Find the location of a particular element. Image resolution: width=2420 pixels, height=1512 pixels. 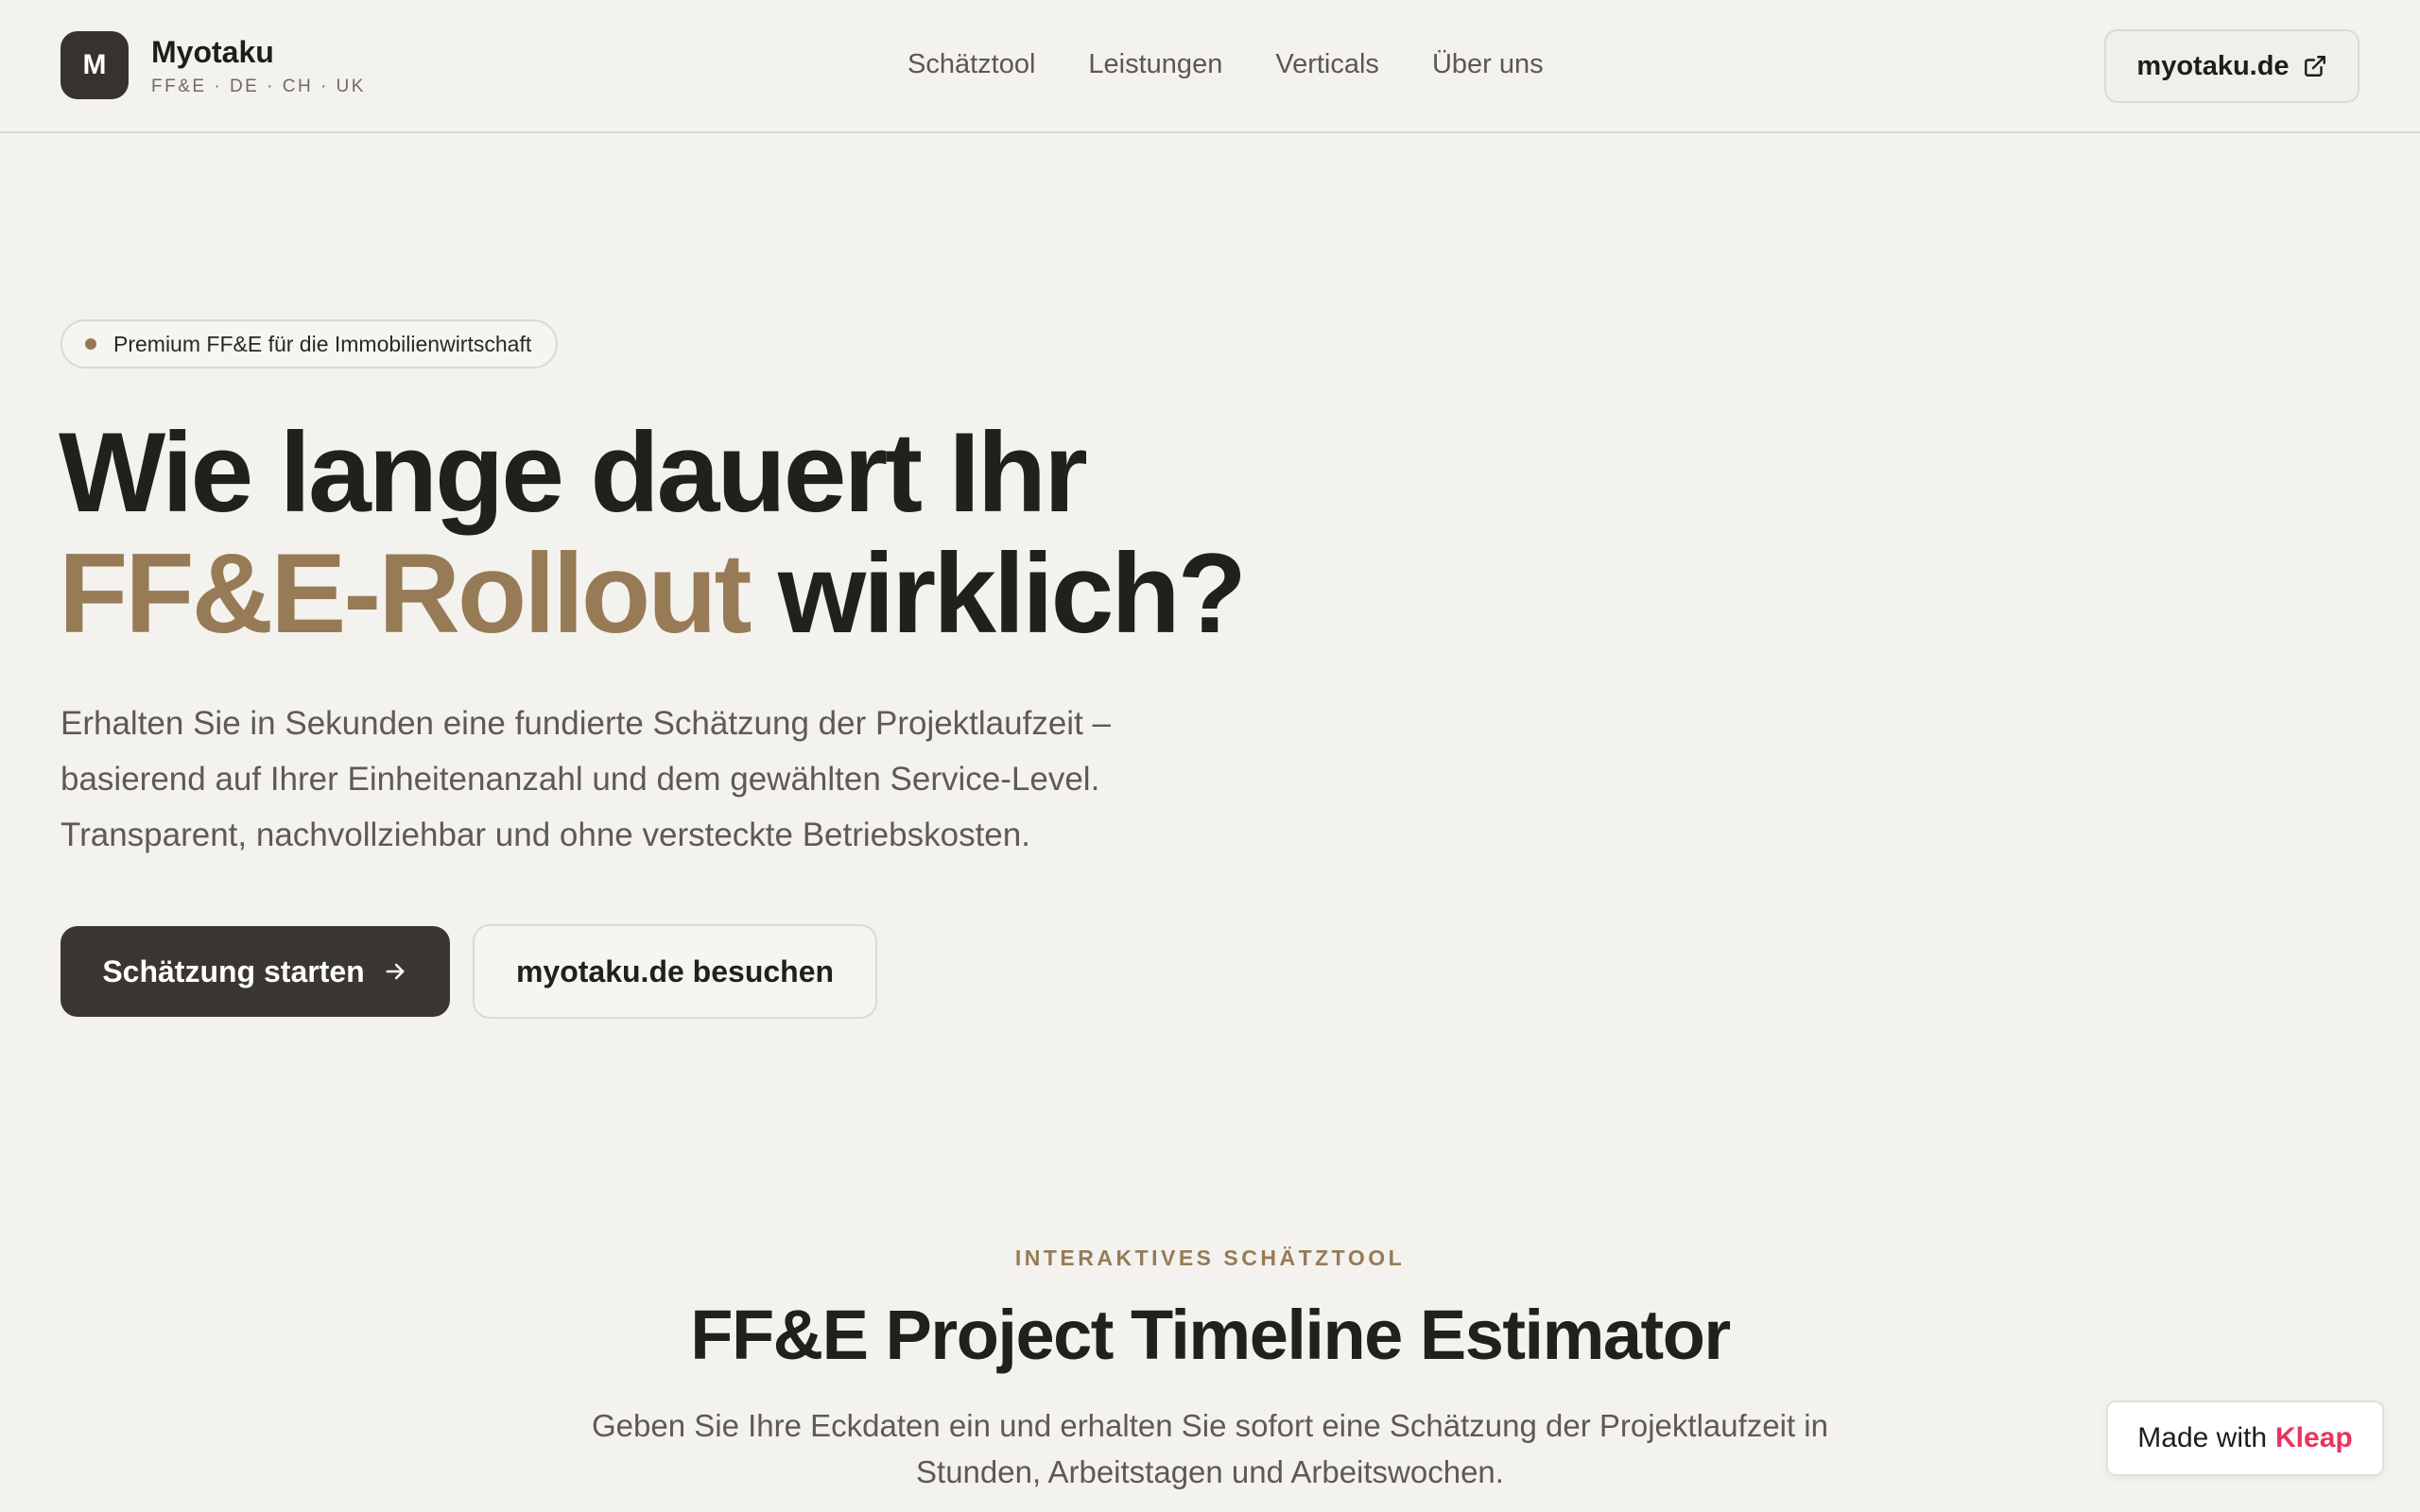

nav-item-schaetztool: Schätztool is located at coordinates (971, 64).